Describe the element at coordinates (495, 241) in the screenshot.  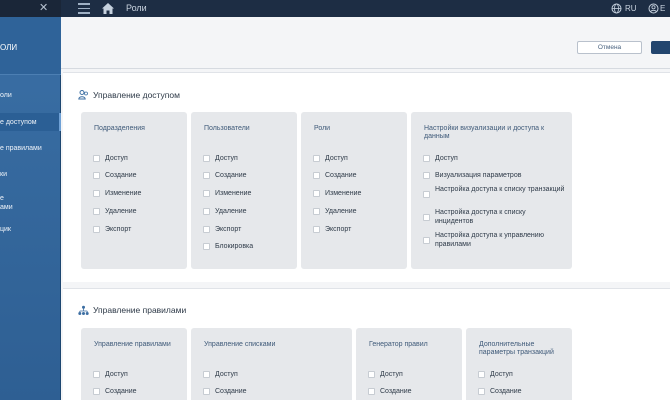
I see `permission-option: Настройка доступа к управлению правилами` at that location.